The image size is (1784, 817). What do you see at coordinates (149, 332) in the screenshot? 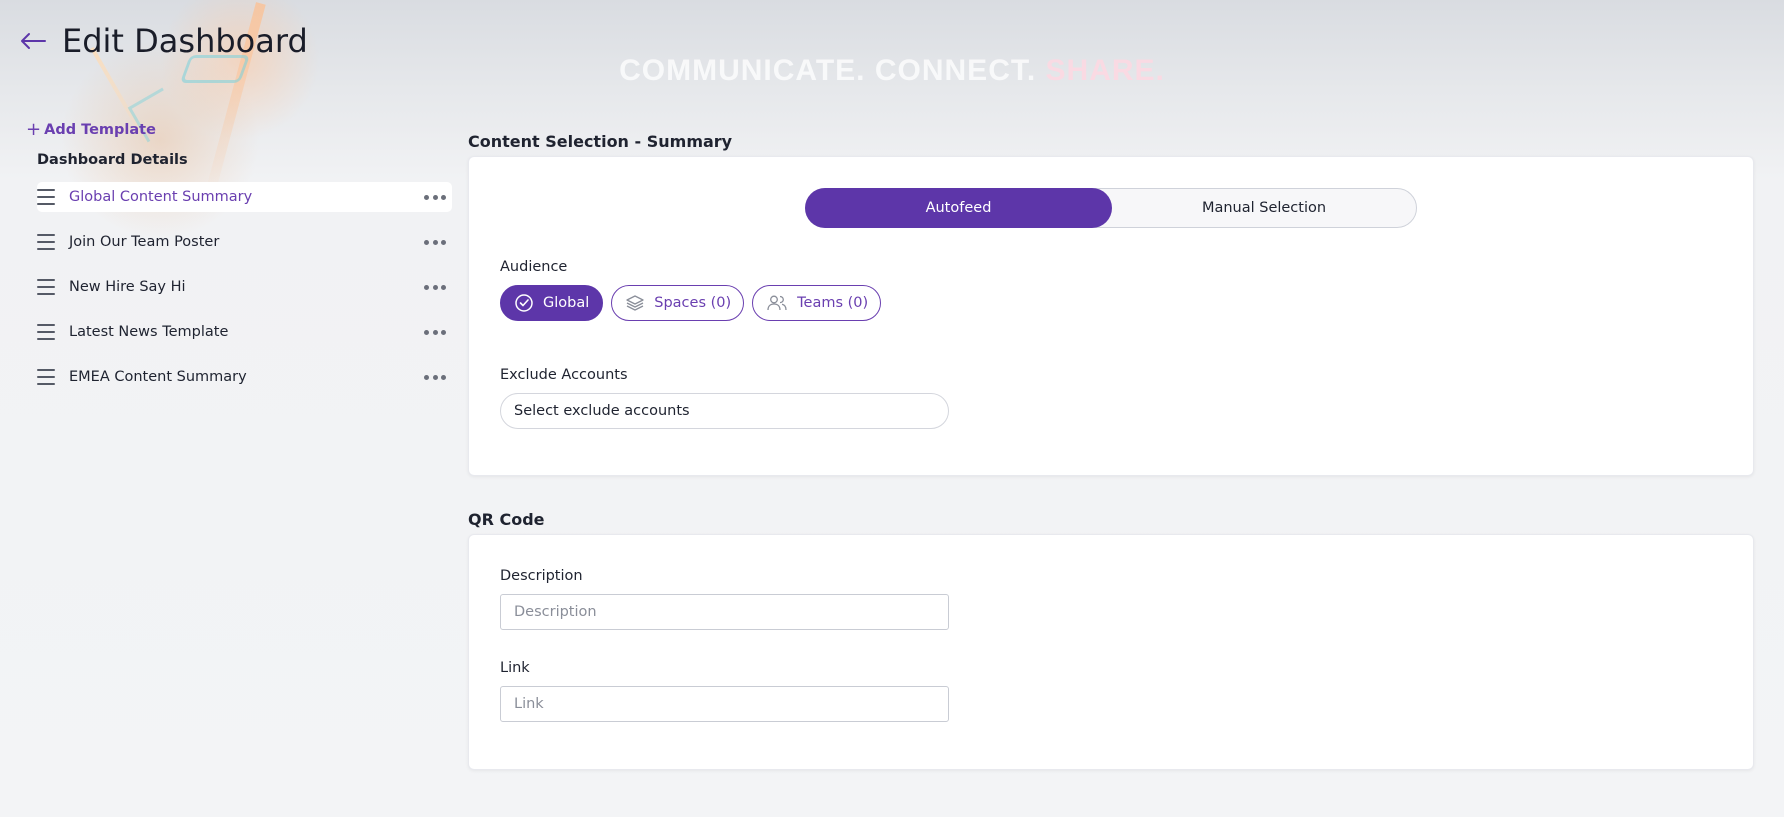
I see `template-item-label: Latest News Template` at bounding box center [149, 332].